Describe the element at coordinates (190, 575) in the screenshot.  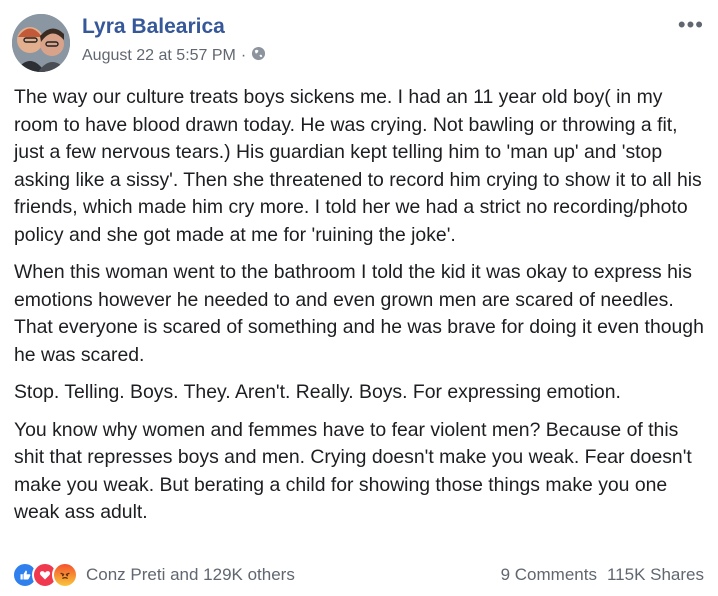
I see `reactors-text: Conz Preti and 129K others` at that location.